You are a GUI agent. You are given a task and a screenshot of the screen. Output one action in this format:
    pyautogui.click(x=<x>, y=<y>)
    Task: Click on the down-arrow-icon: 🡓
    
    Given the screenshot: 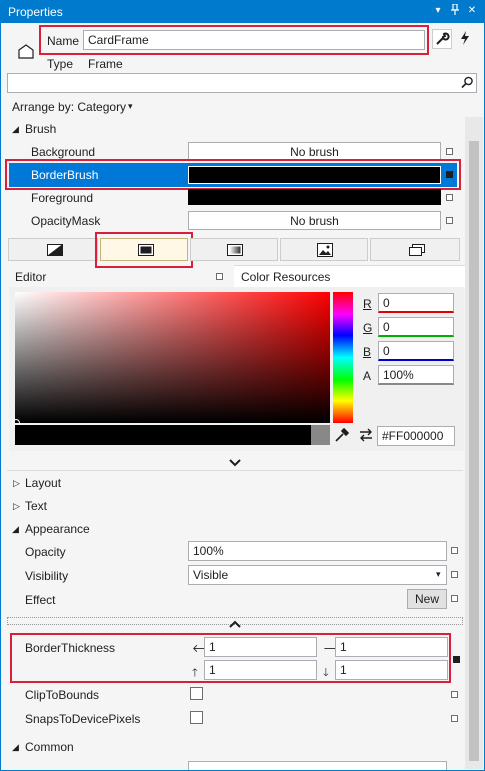 What is the action you would take?
    pyautogui.click(x=326, y=673)
    